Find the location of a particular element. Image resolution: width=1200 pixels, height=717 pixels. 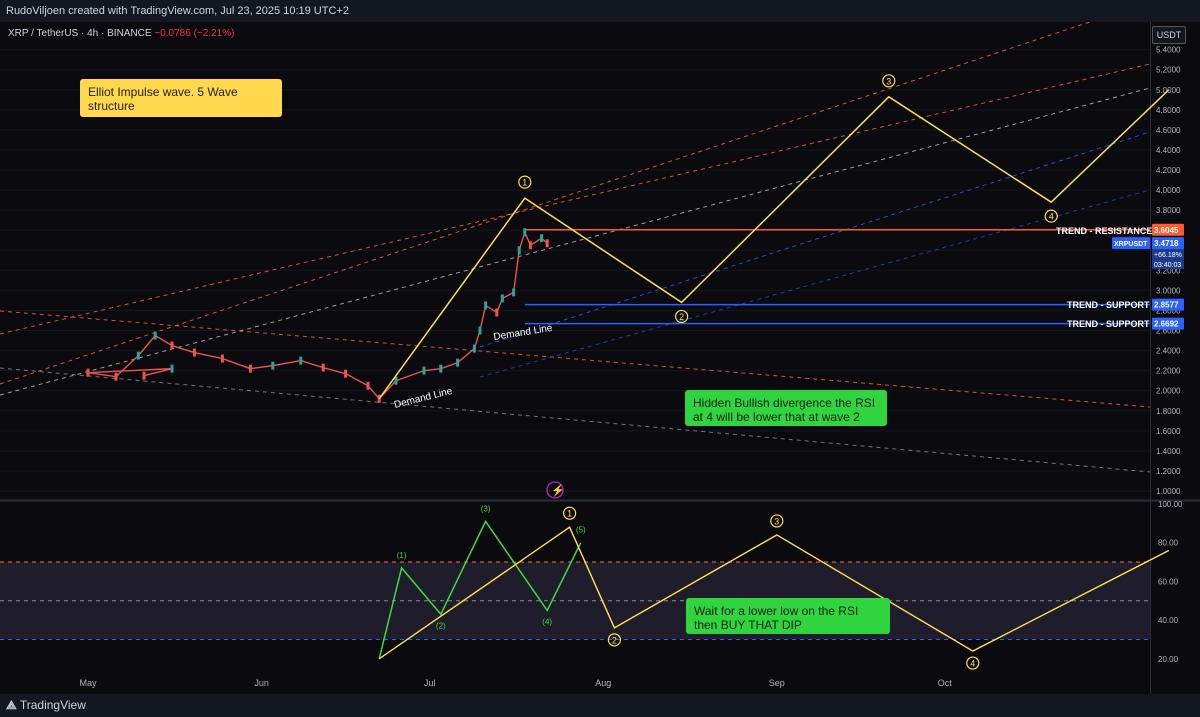

price-tick: 2.4000 is located at coordinates (1168, 351).